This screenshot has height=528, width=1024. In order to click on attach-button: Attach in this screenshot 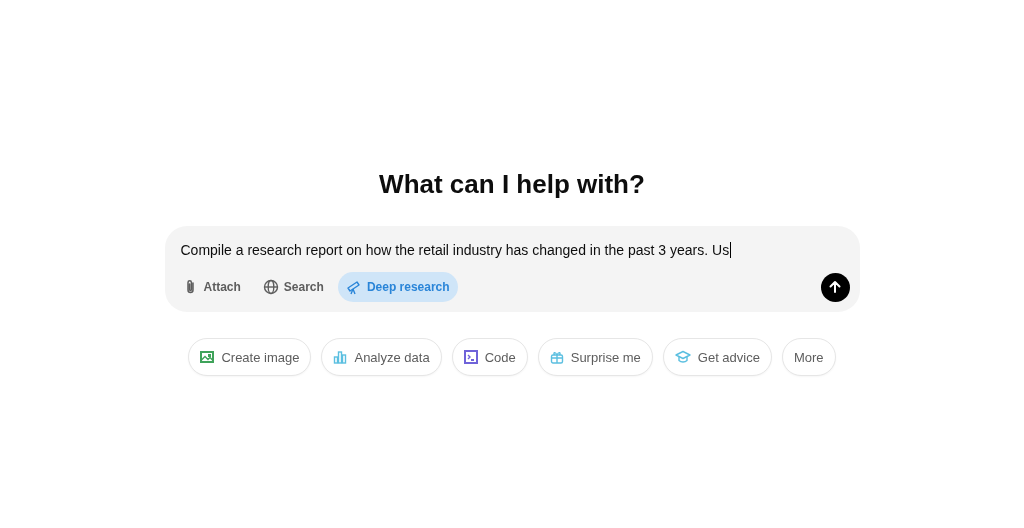, I will do `click(211, 287)`.